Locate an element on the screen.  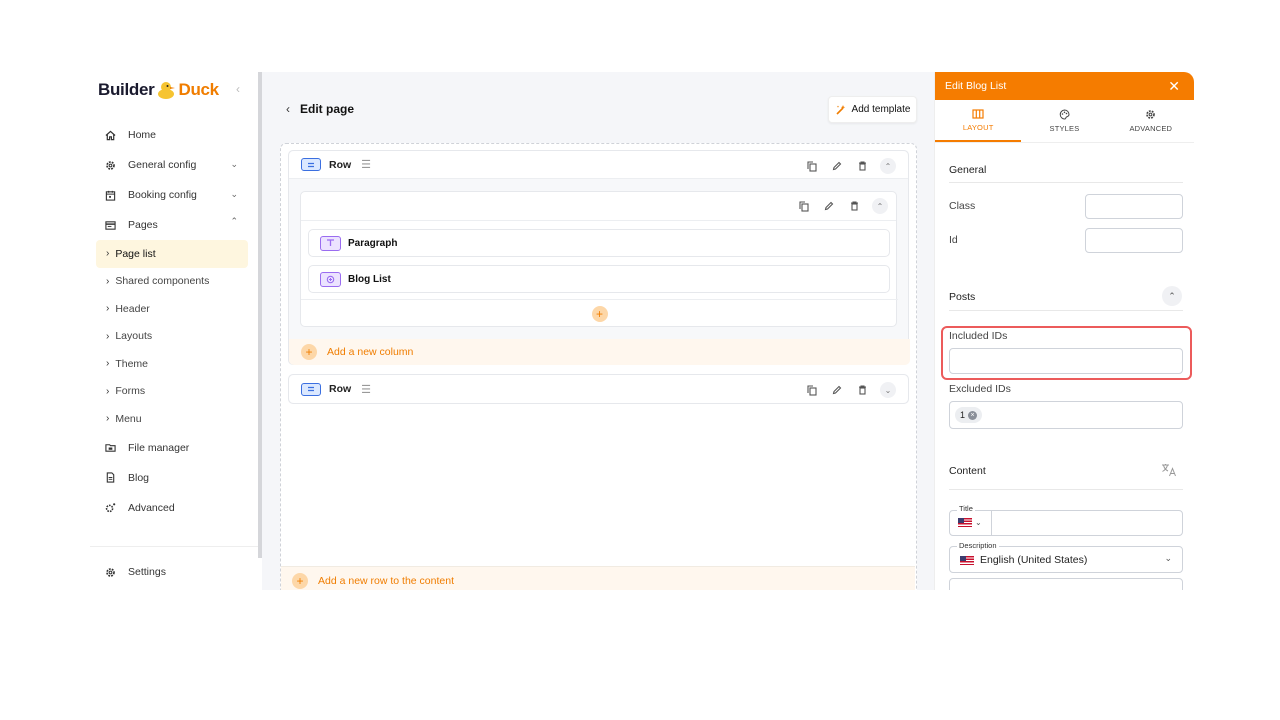
rich-text-toolbar is located at coordinates (1066, 584).